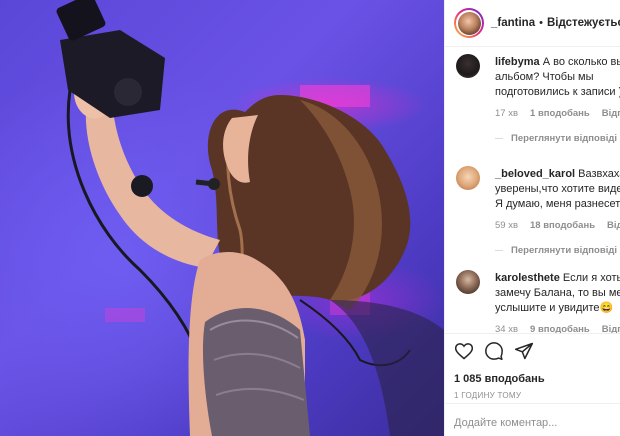 The height and width of the screenshot is (436, 620). What do you see at coordinates (599, 174) in the screenshot?
I see `comment-text: Вазвхахаавх` at bounding box center [599, 174].